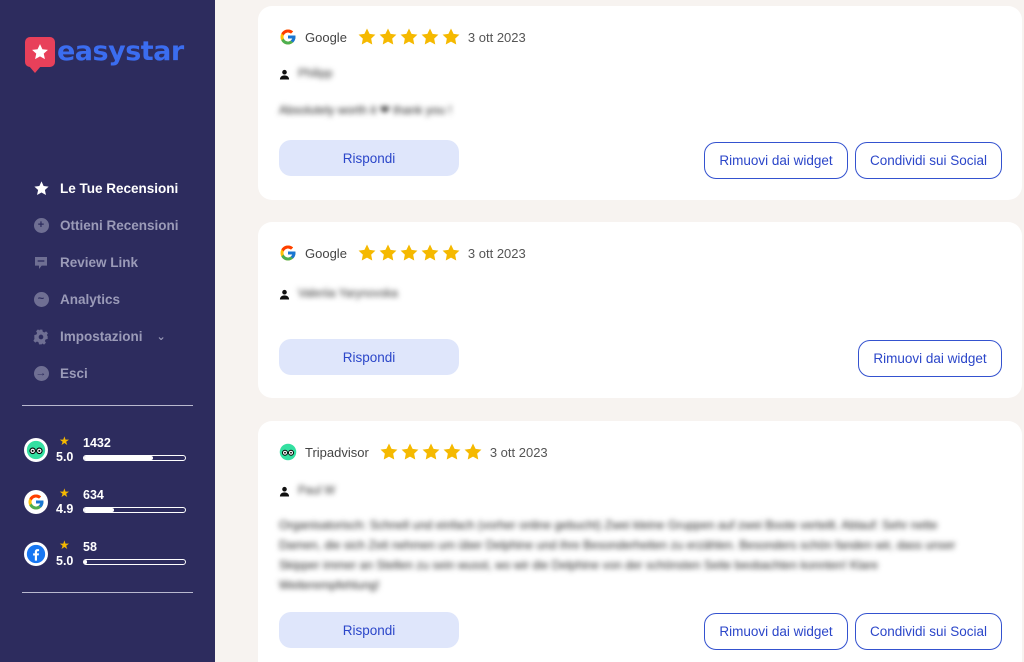 Image resolution: width=1024 pixels, height=662 pixels. I want to click on stat-count: 1432, so click(97, 443).